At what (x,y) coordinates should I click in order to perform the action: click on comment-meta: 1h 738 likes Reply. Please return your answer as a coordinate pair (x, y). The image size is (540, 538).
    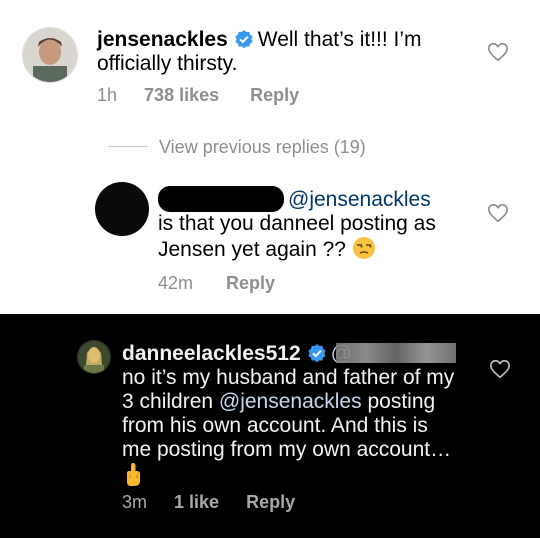
    Looking at the image, I should click on (198, 95).